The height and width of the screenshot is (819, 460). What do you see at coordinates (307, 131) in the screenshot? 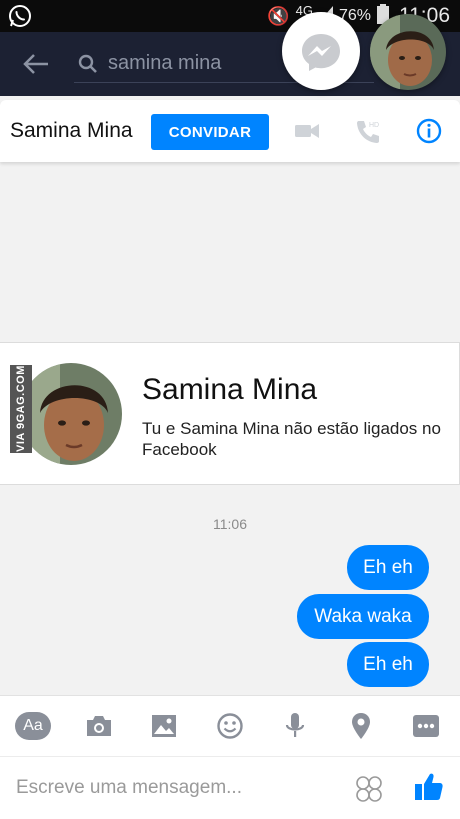
I see `video-call-icon` at bounding box center [307, 131].